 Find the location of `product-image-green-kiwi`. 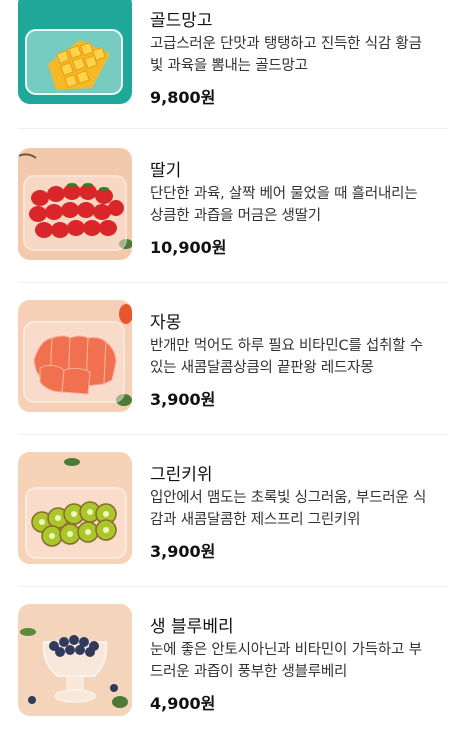

product-image-green-kiwi is located at coordinates (75, 508).